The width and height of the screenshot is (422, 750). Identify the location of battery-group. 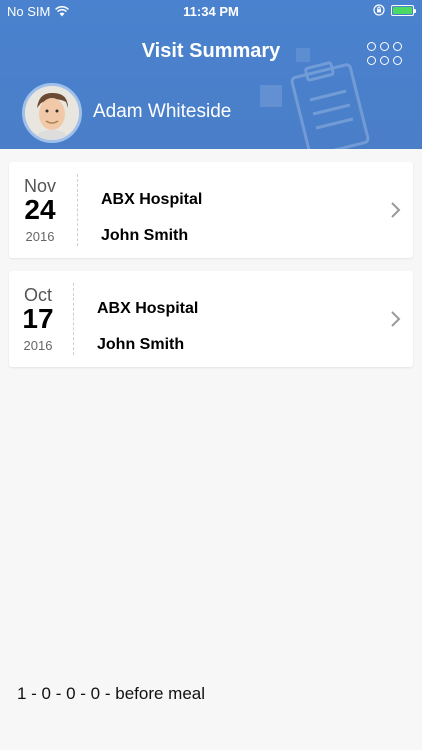
(394, 10).